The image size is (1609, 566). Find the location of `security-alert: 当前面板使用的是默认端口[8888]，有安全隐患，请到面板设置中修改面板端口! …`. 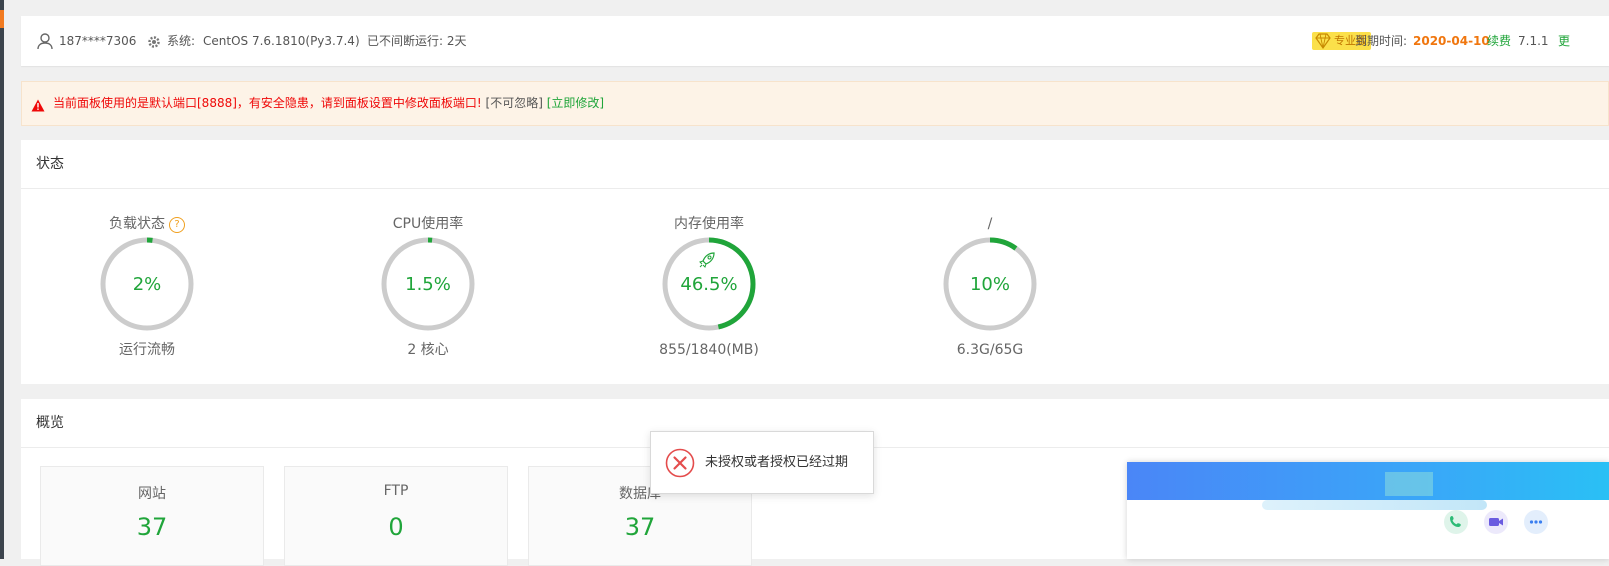

security-alert: 当前面板使用的是默认端口[8888]，有安全隐患，请到面板设置中修改面板端口! … is located at coordinates (815, 103).